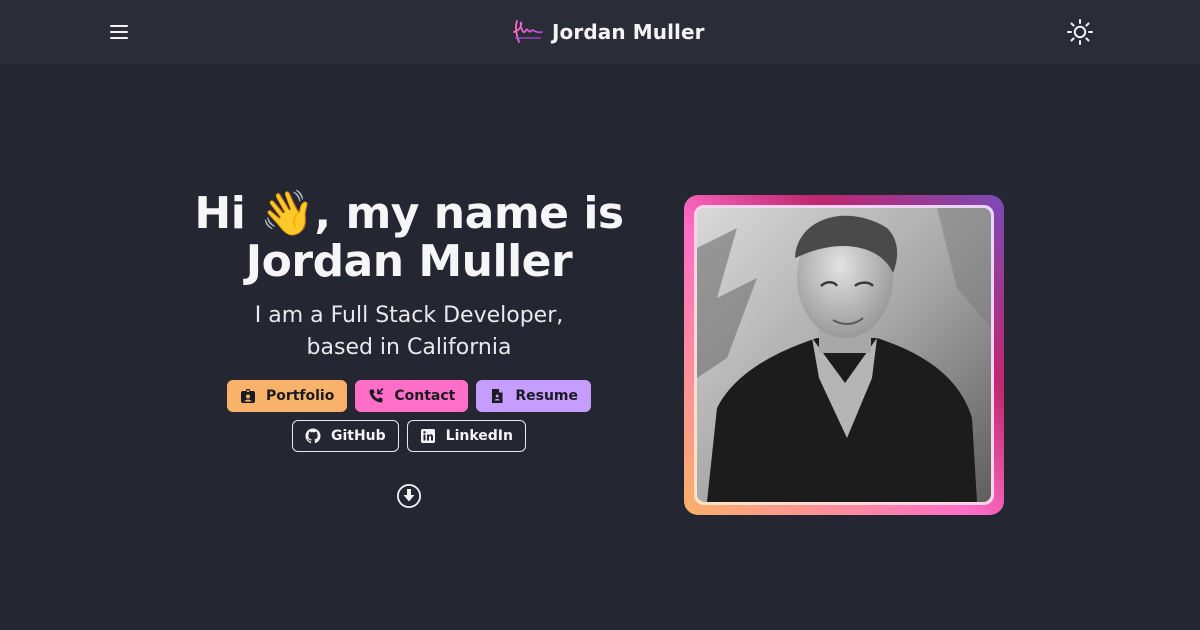 Image resolution: width=1200 pixels, height=630 pixels. I want to click on contact-label: Contact, so click(425, 396).